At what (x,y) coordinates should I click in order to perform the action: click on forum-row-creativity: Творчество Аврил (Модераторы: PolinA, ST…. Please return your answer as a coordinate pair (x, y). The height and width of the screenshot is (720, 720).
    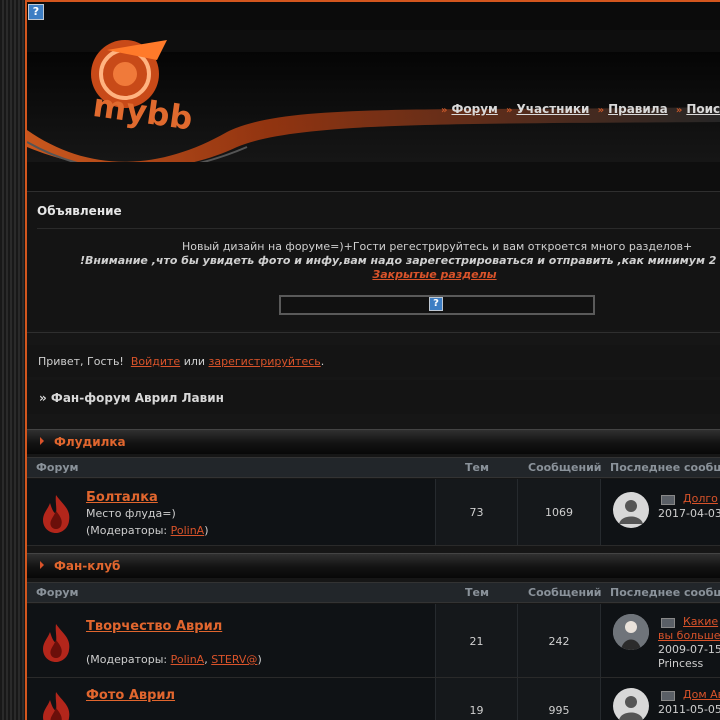
    Looking at the image, I should click on (373, 641).